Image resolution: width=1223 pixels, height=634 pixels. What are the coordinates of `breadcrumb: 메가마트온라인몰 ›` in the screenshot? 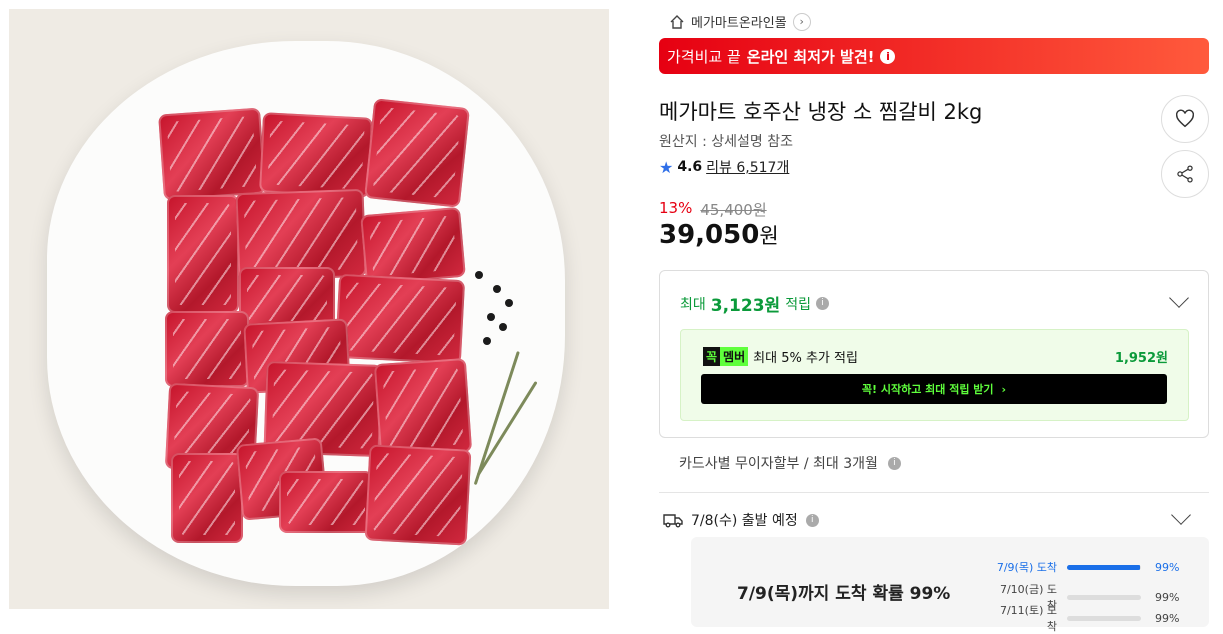 It's located at (740, 21).